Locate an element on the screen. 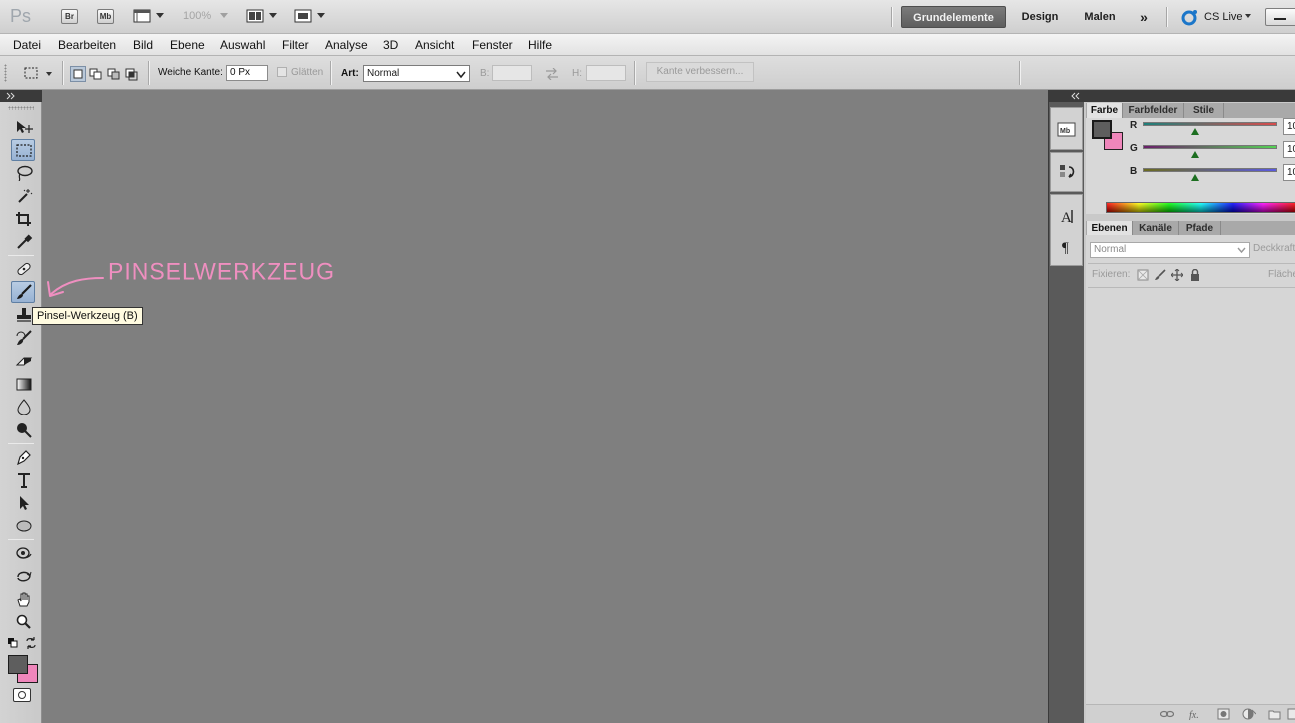  workspace-grundelemente: Grundelemente is located at coordinates (953, 17).